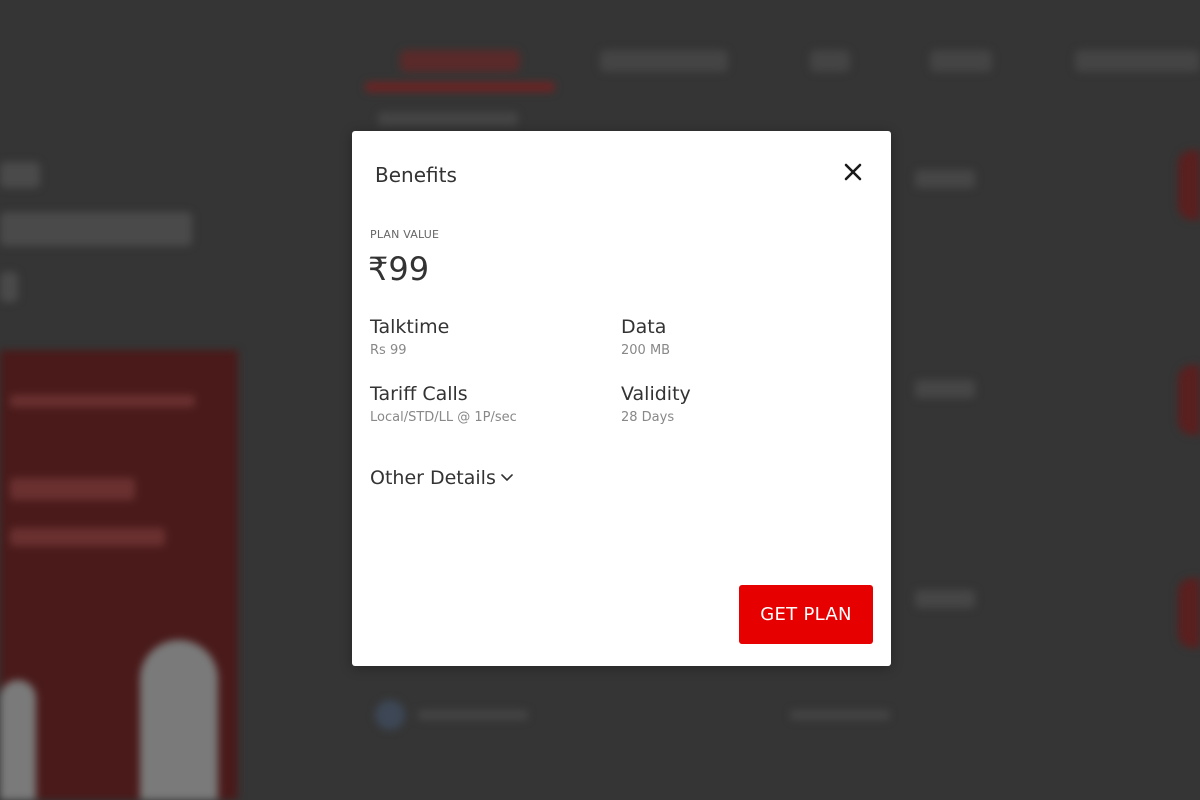  I want to click on modal-title: Benefits, so click(416, 175).